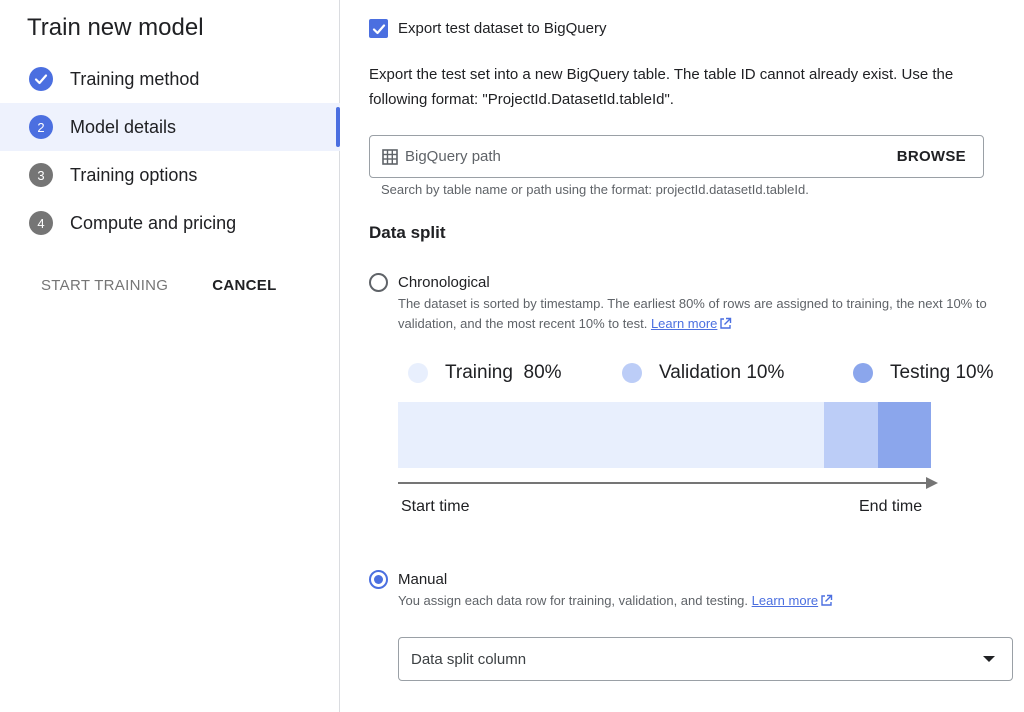 Image resolution: width=1024 pixels, height=712 pixels. I want to click on page-title: Train new model, so click(115, 27).